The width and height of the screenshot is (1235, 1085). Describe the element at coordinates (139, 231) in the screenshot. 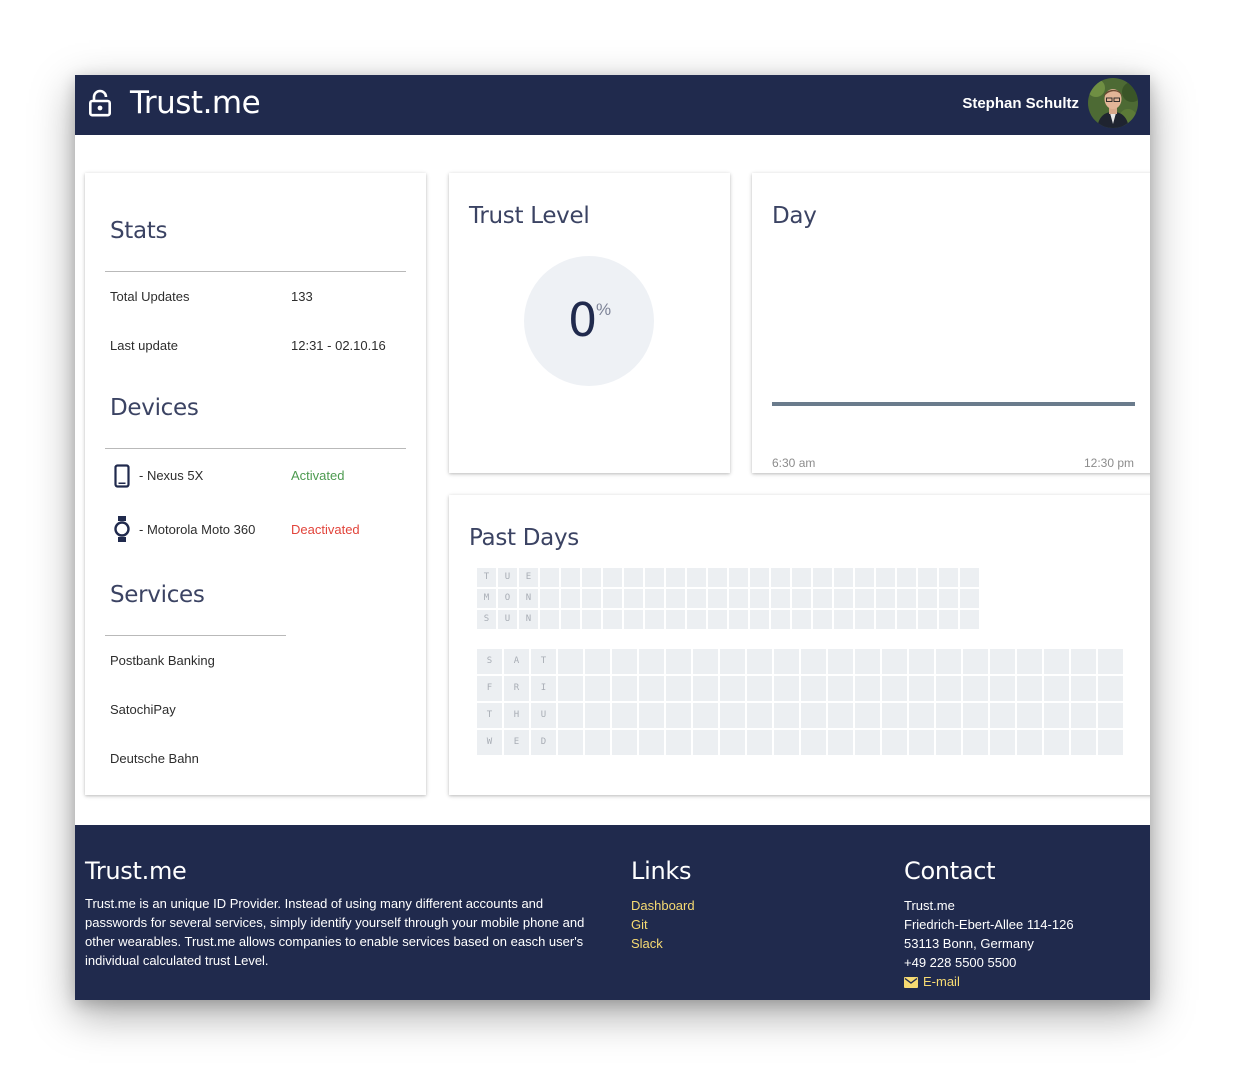

I see `stats-title: Stats` at that location.